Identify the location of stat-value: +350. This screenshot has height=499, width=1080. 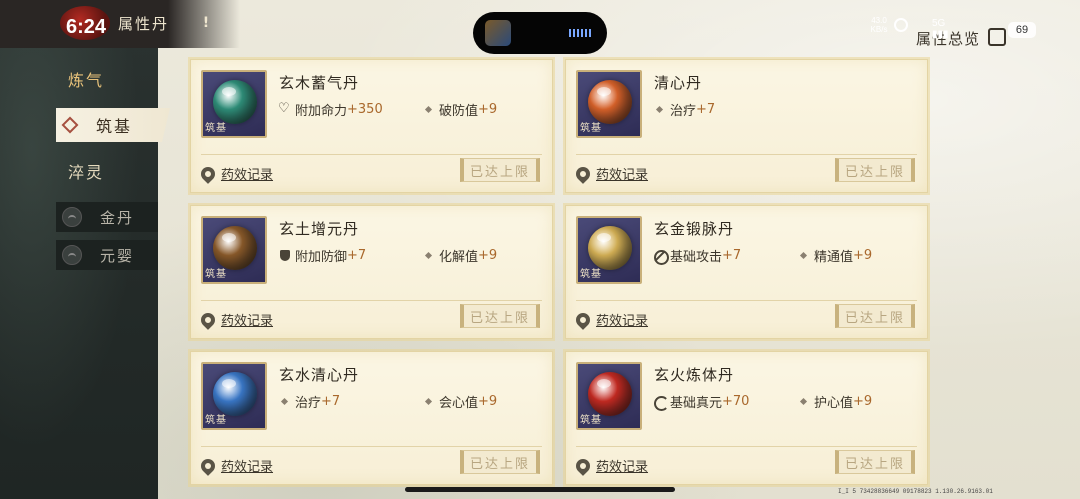
(365, 109).